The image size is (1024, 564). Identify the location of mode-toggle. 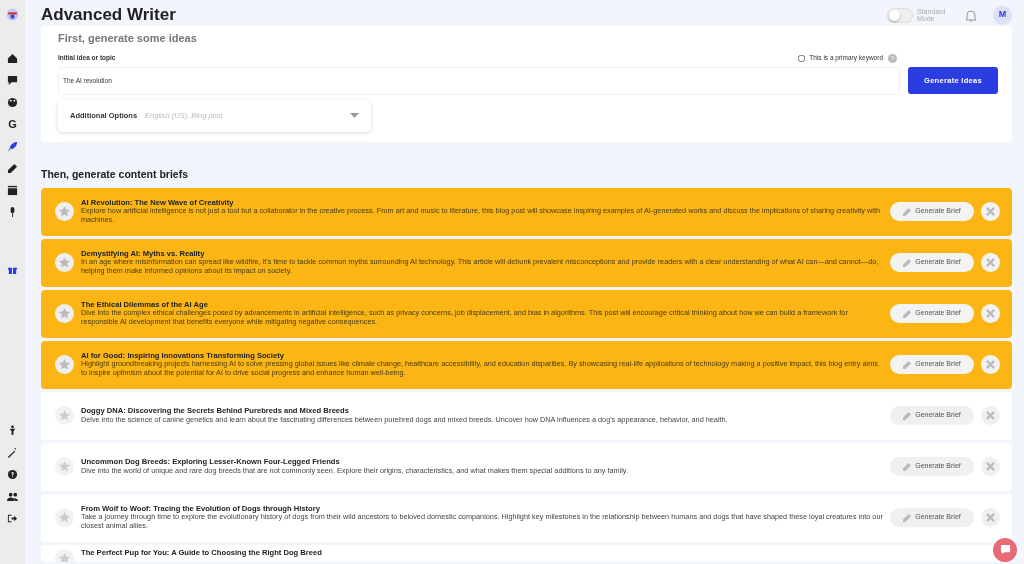
(900, 15).